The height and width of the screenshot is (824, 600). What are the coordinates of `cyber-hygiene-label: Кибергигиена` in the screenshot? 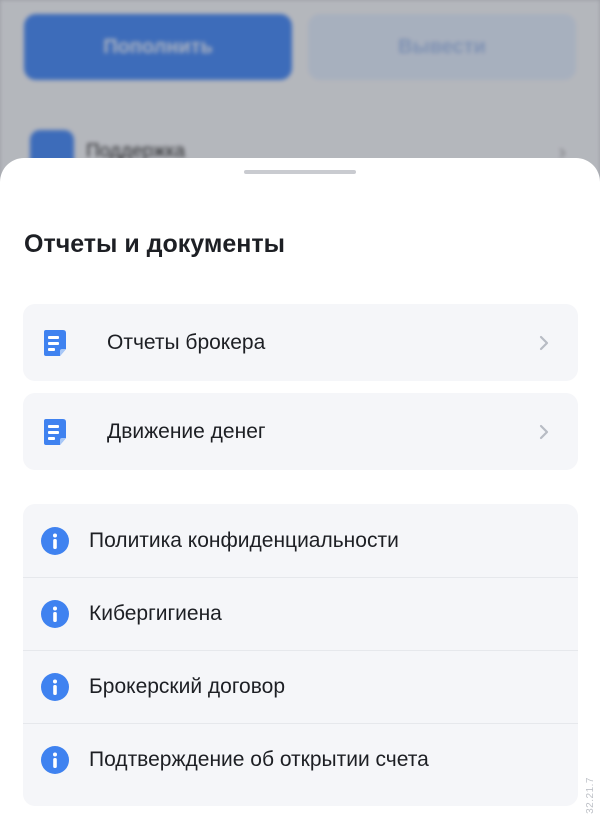 It's located at (155, 613).